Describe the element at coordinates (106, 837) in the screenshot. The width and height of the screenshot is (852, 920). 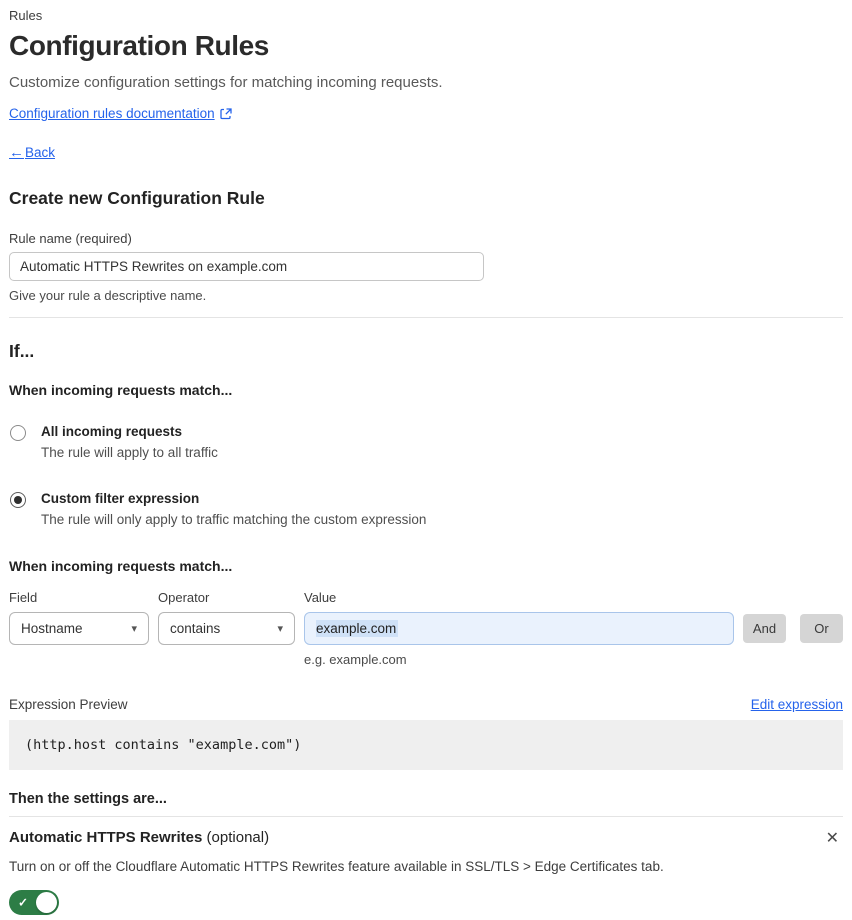
I see `setting-name: Automatic HTTPS Rewrites` at that location.